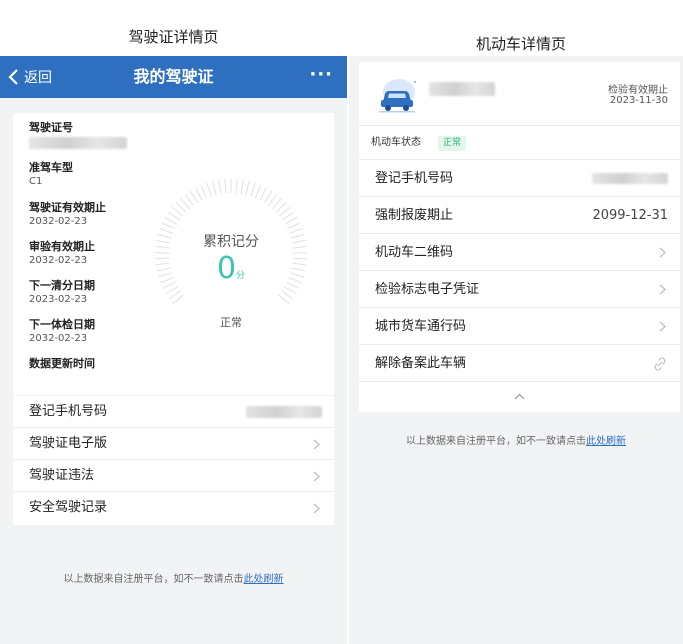 This screenshot has width=683, height=644. I want to click on chevron-up-icon, so click(519, 396).